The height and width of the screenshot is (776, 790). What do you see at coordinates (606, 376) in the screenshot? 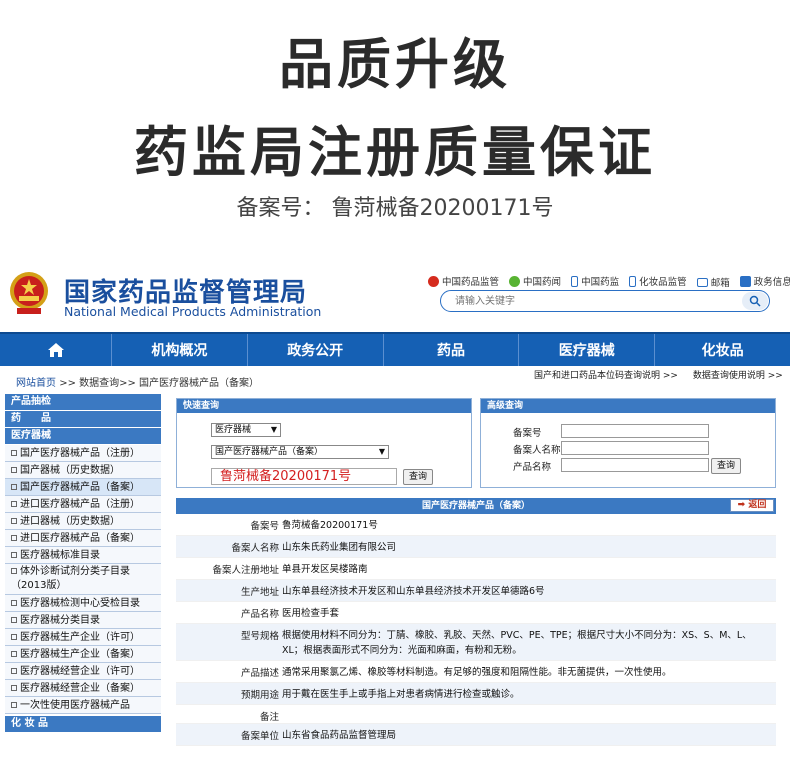
I see `link-drug-code-help: 国产和进口药品本位码查询说明 >>` at bounding box center [606, 376].